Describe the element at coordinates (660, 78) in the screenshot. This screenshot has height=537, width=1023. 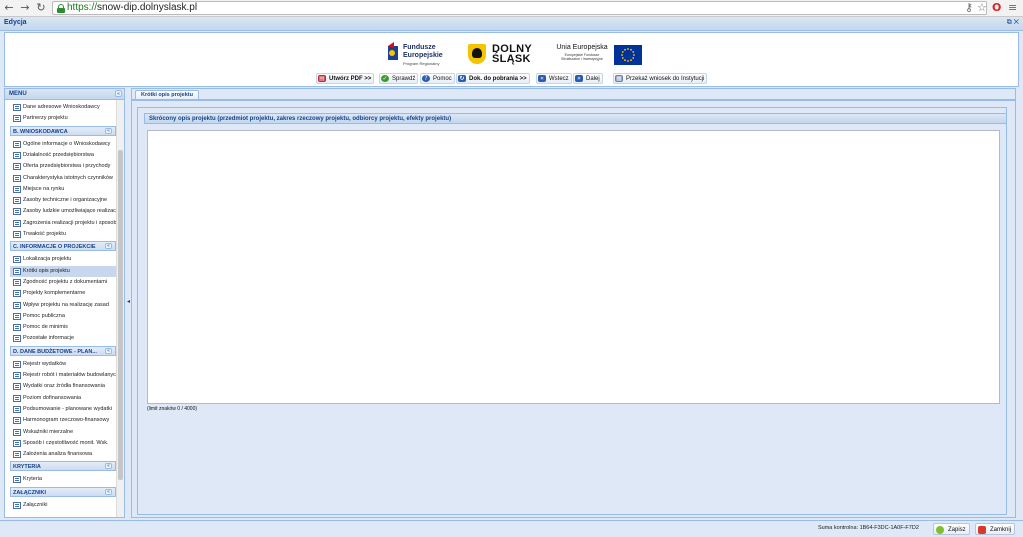
I see `submit-to-institution-button: ▦ Przekaż wniosek do Instytucji` at that location.